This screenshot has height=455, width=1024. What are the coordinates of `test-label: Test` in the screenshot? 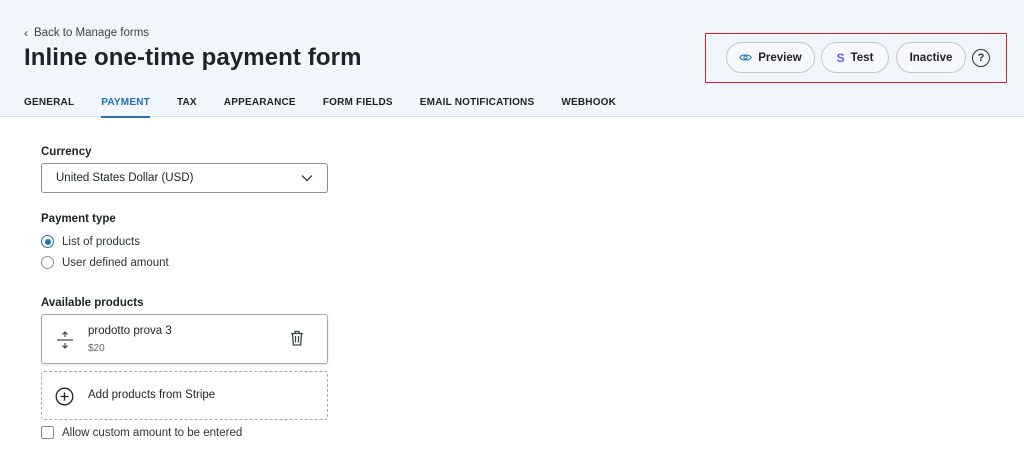 It's located at (862, 57).